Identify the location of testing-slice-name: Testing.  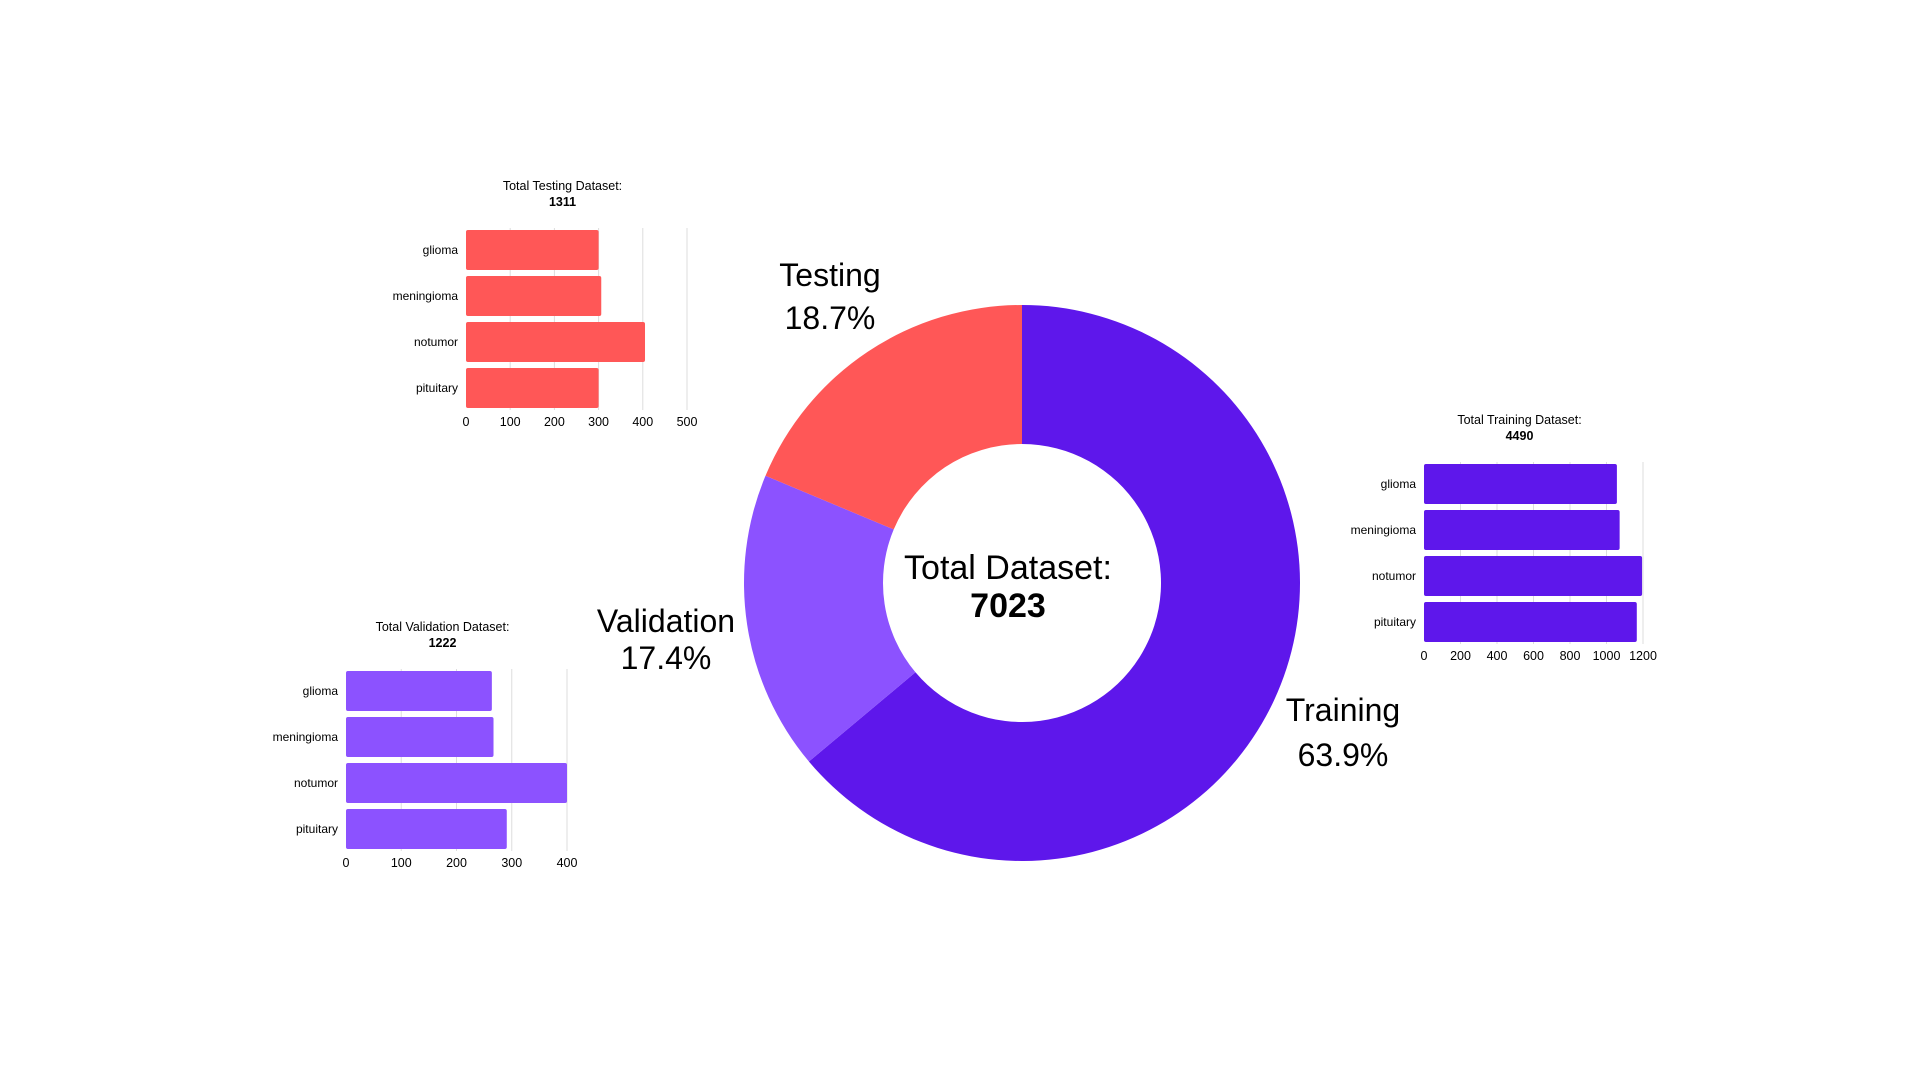
(829, 275).